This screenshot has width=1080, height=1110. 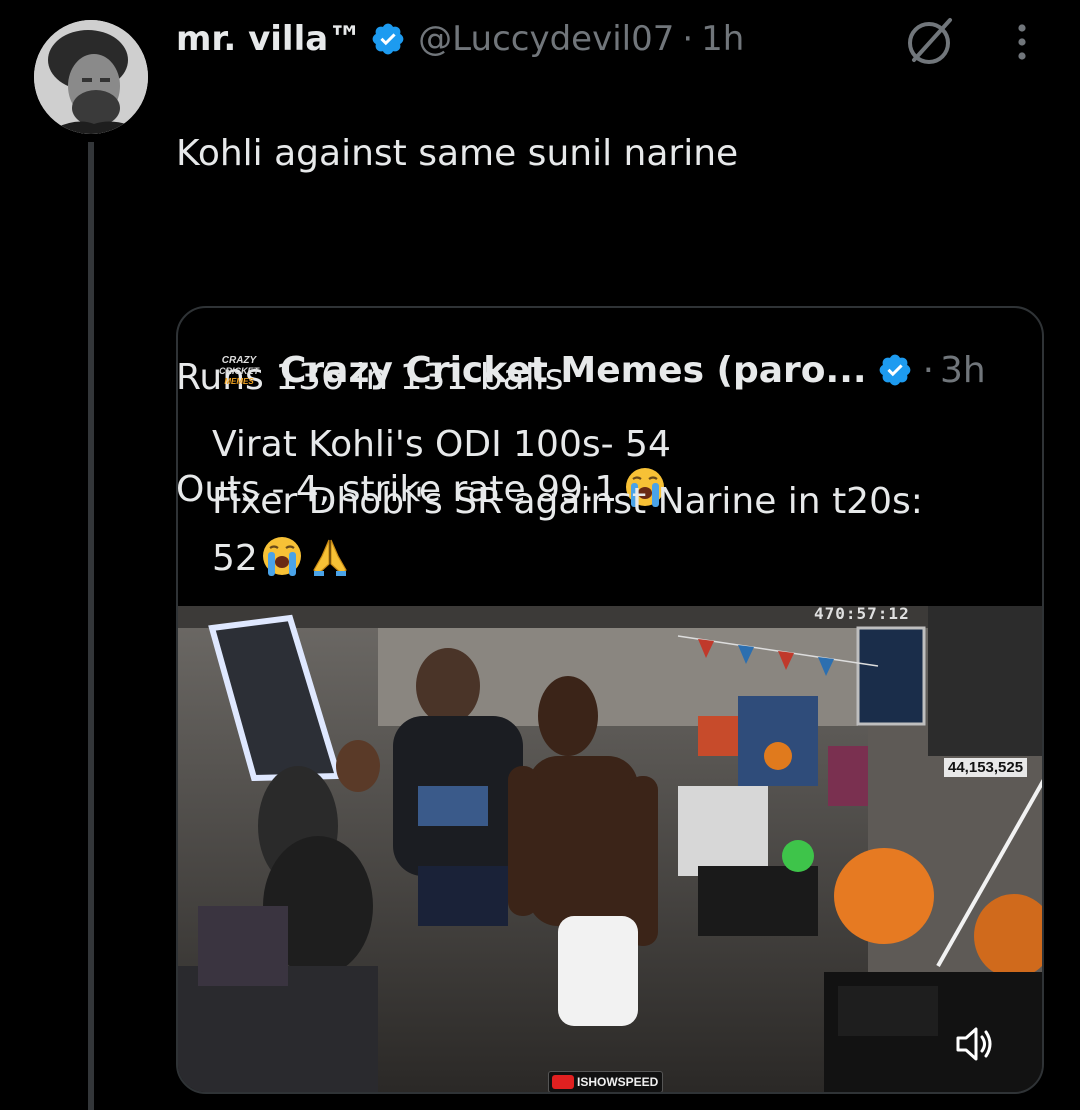 What do you see at coordinates (240, 360) in the screenshot?
I see `svg-text: CRAZY` at bounding box center [240, 360].